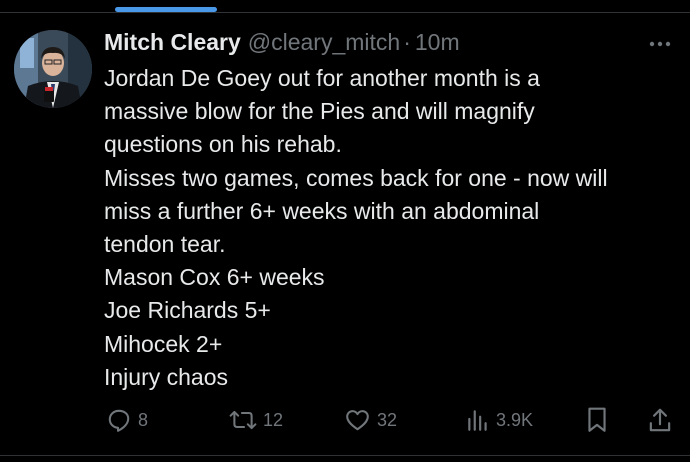 The width and height of the screenshot is (690, 462). I want to click on tweet-header: Mitch Cleary @cleary_mitch · 10m, so click(282, 44).